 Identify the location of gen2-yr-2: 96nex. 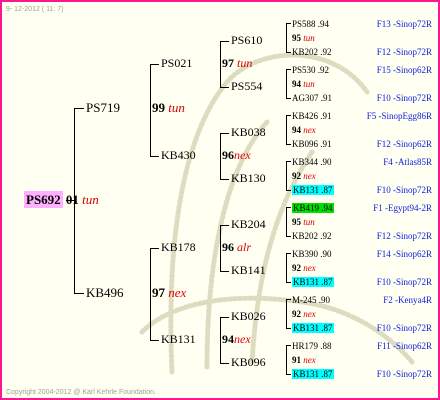
(236, 155).